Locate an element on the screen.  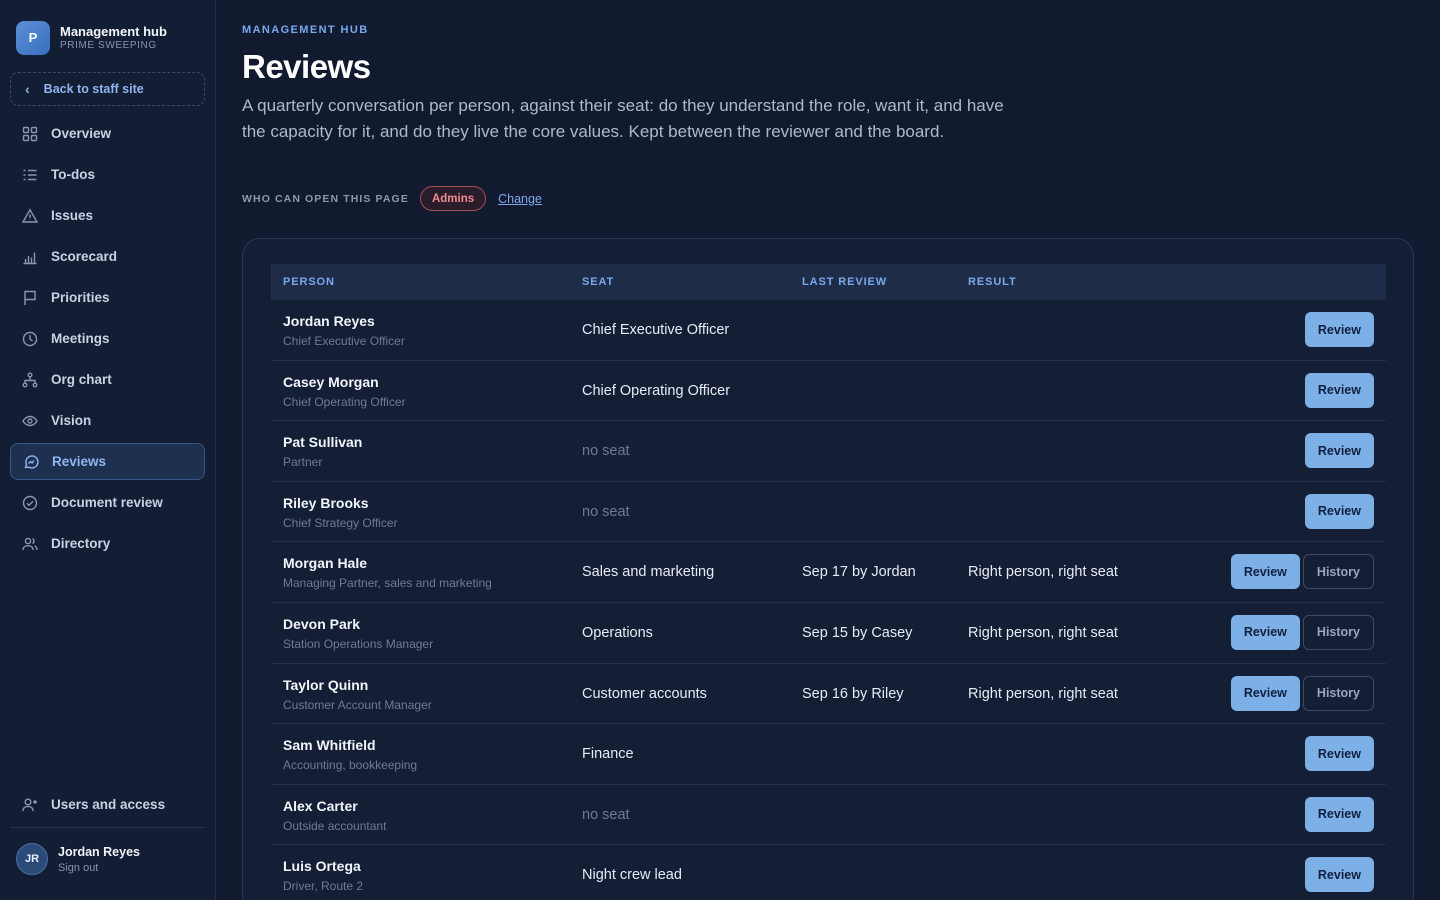
brand-subtitle: PRIME SWEEPING is located at coordinates (108, 45).